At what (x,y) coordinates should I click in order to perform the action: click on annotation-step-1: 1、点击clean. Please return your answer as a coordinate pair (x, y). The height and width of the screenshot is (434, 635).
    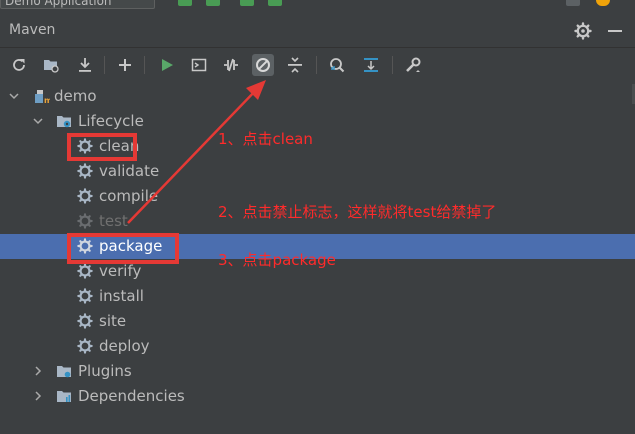
    Looking at the image, I should click on (265, 139).